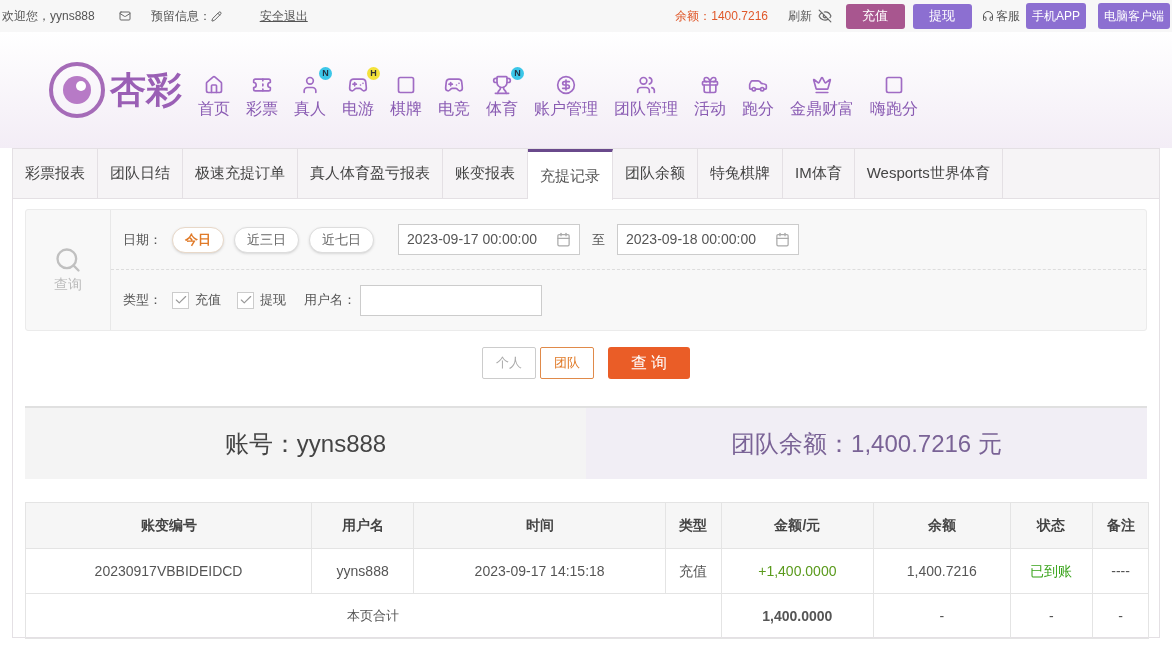 This screenshot has height=647, width=1172. What do you see at coordinates (566, 85) in the screenshot?
I see `coin-icon` at bounding box center [566, 85].